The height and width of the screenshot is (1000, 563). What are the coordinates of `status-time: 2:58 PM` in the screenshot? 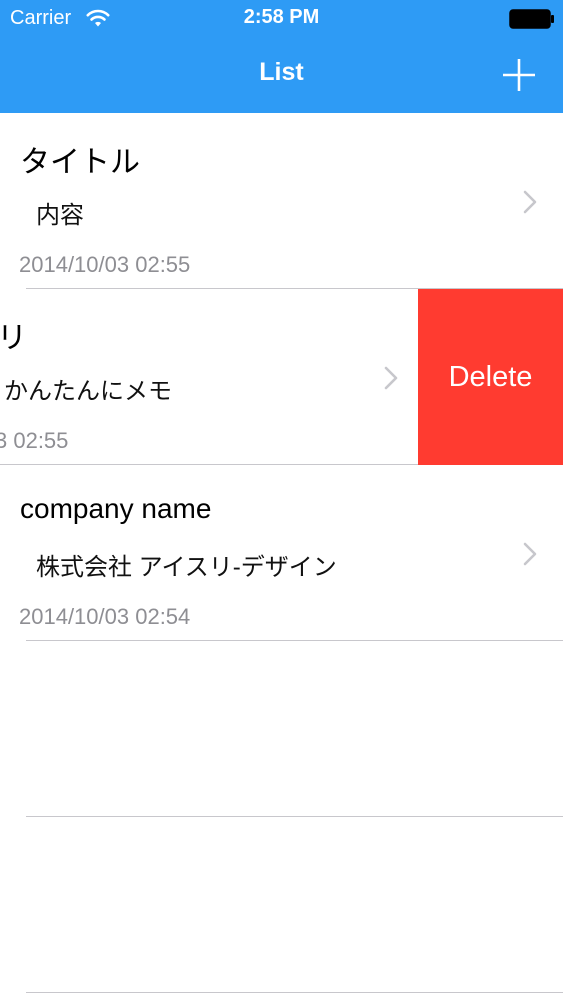 It's located at (281, 17).